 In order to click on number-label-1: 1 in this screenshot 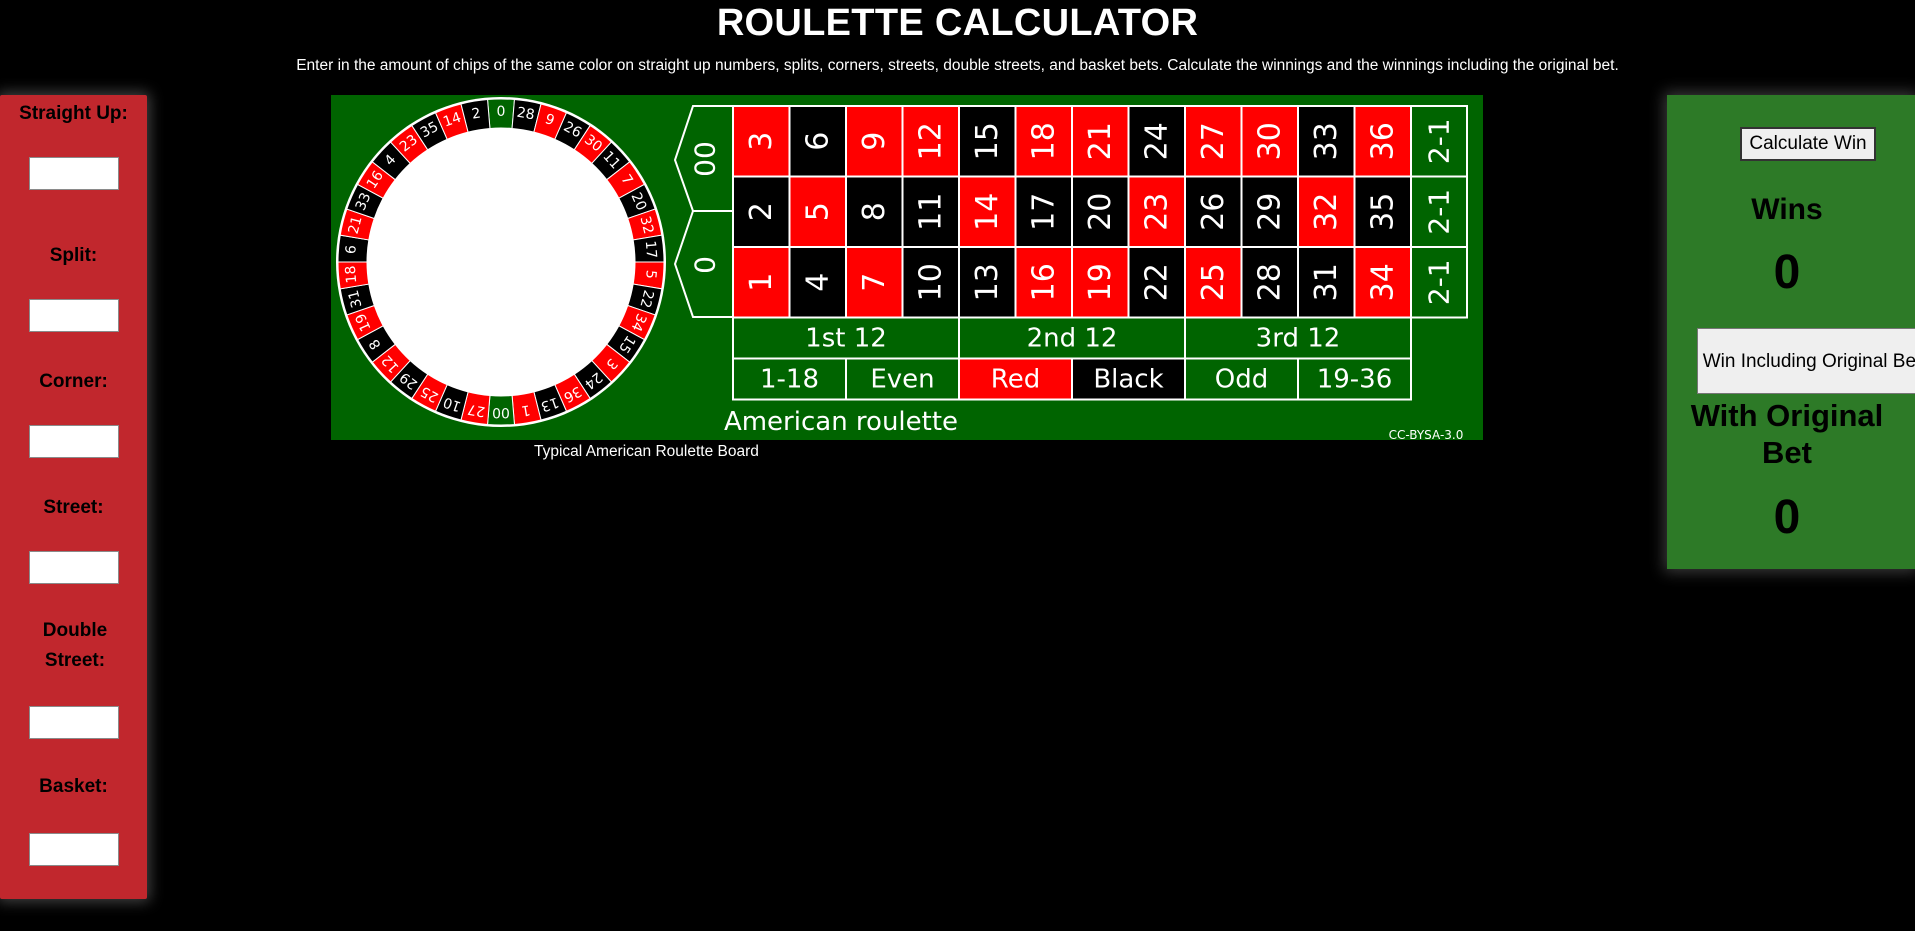, I will do `click(761, 282)`.